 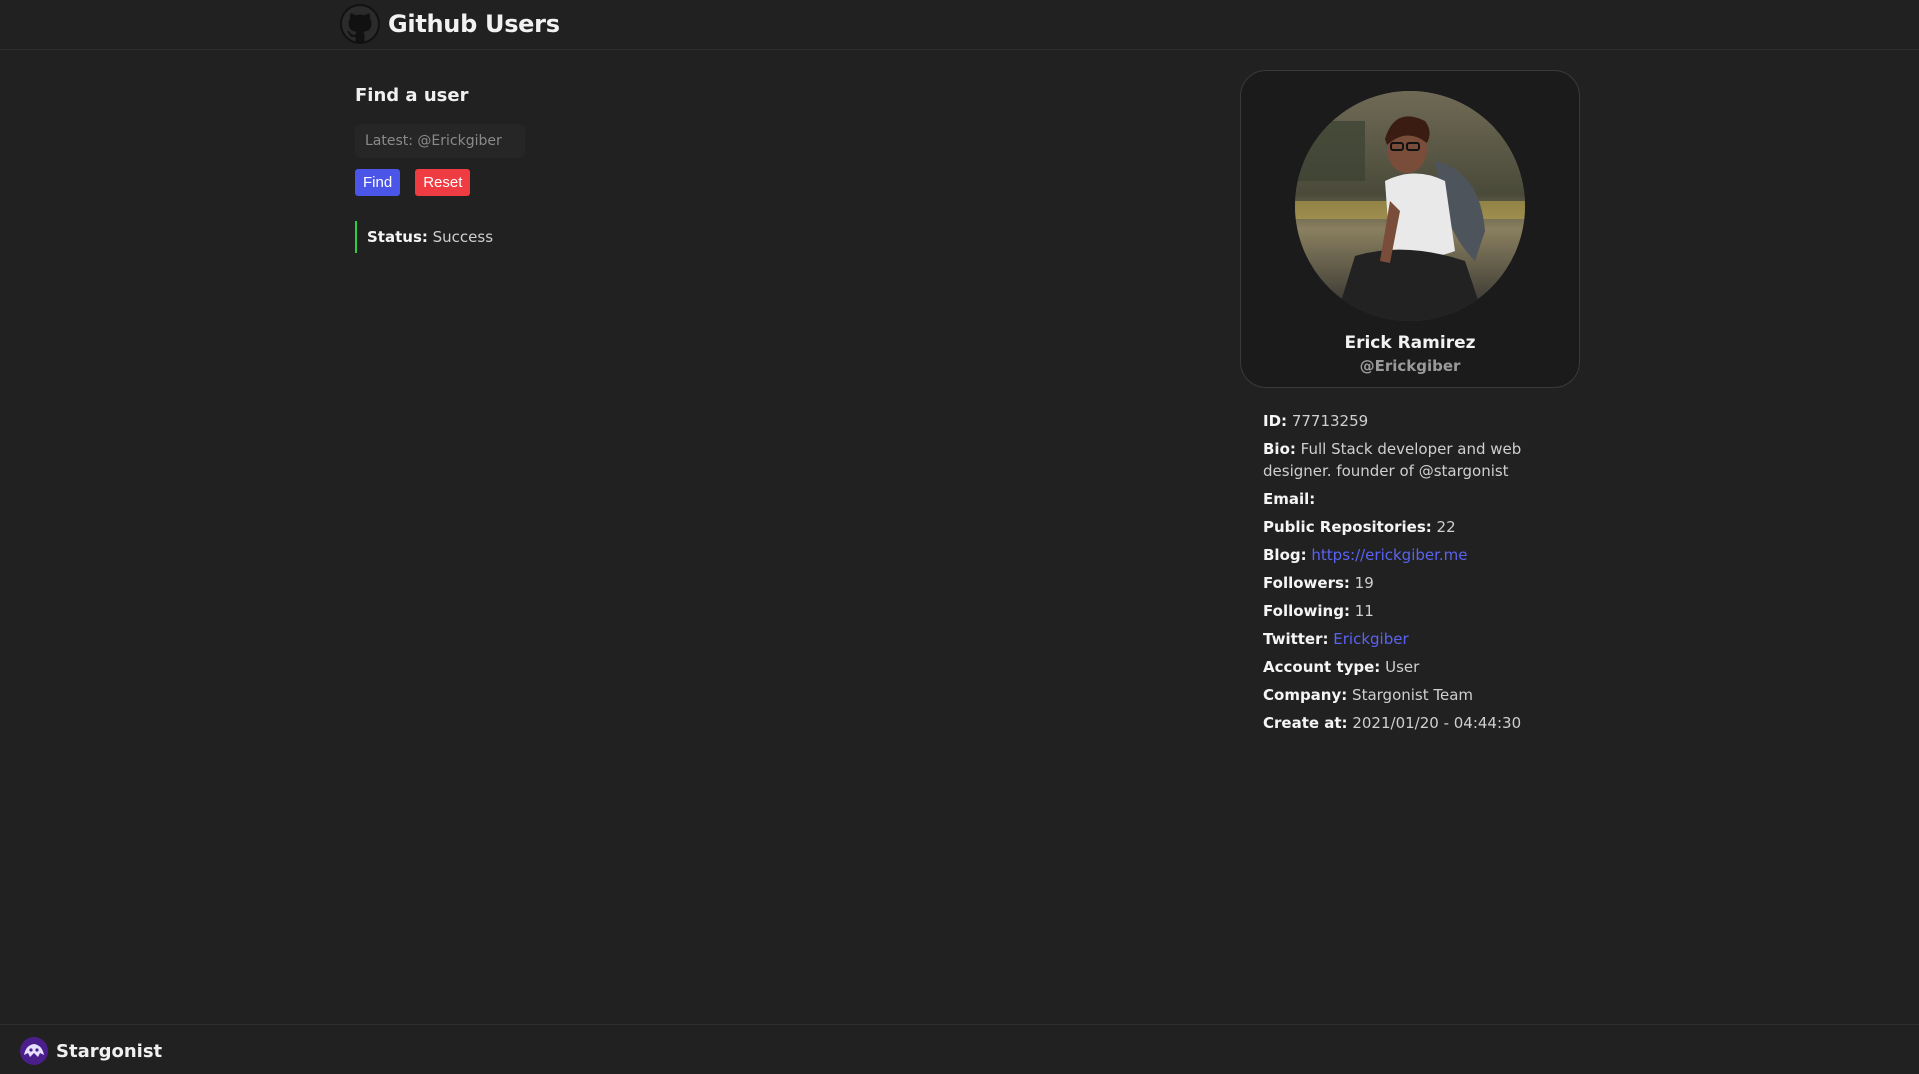 I want to click on detail-value: 22, so click(x=1446, y=527).